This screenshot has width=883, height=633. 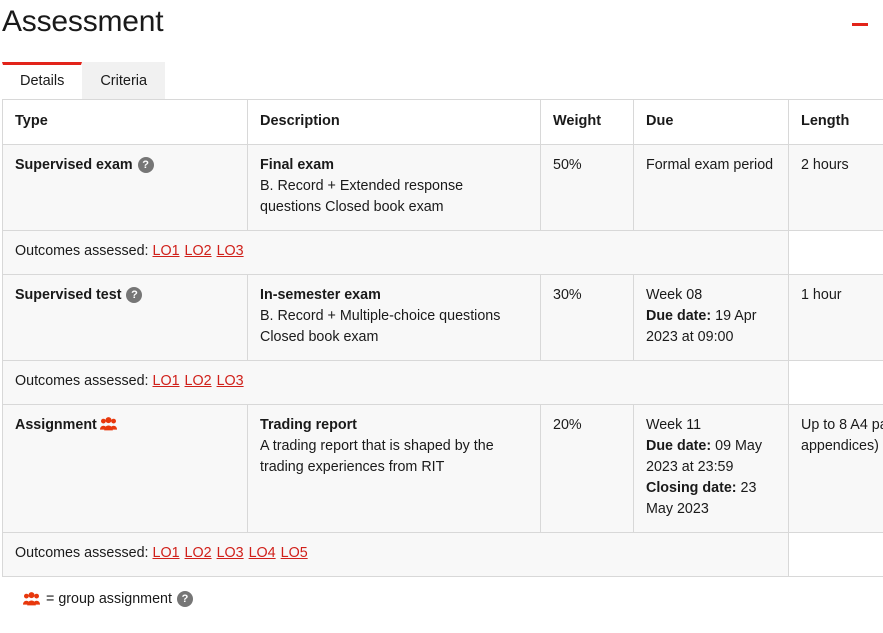 I want to click on assessment-type-label: Supervised test, so click(x=68, y=295).